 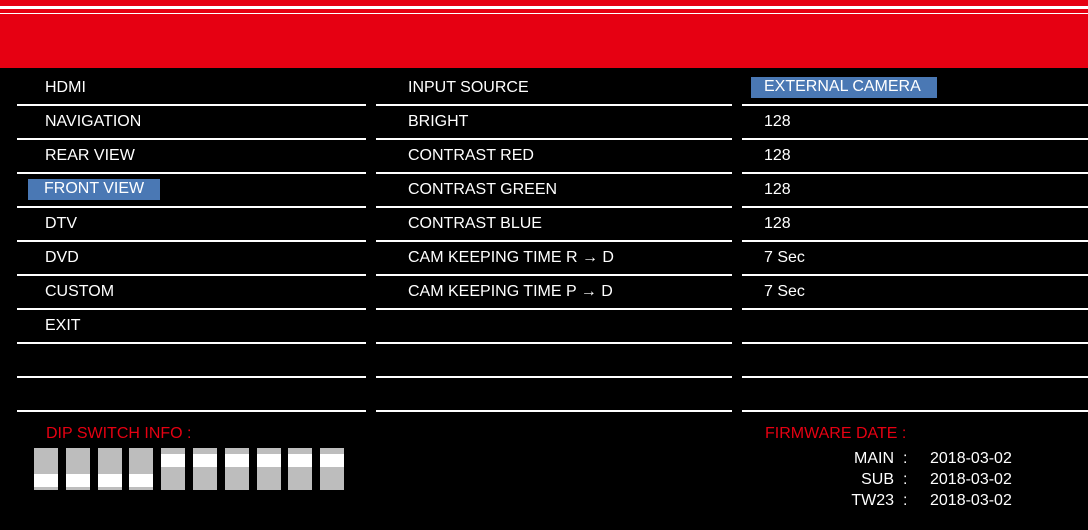 What do you see at coordinates (466, 190) in the screenshot?
I see `setting-label: CONTRAST GREEN` at bounding box center [466, 190].